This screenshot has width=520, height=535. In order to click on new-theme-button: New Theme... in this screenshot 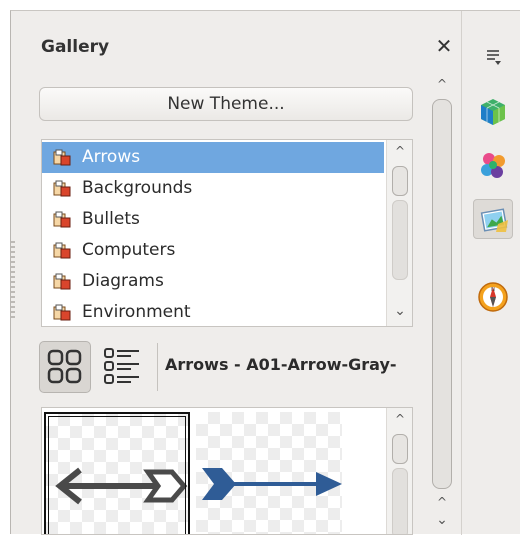, I will do `click(226, 104)`.